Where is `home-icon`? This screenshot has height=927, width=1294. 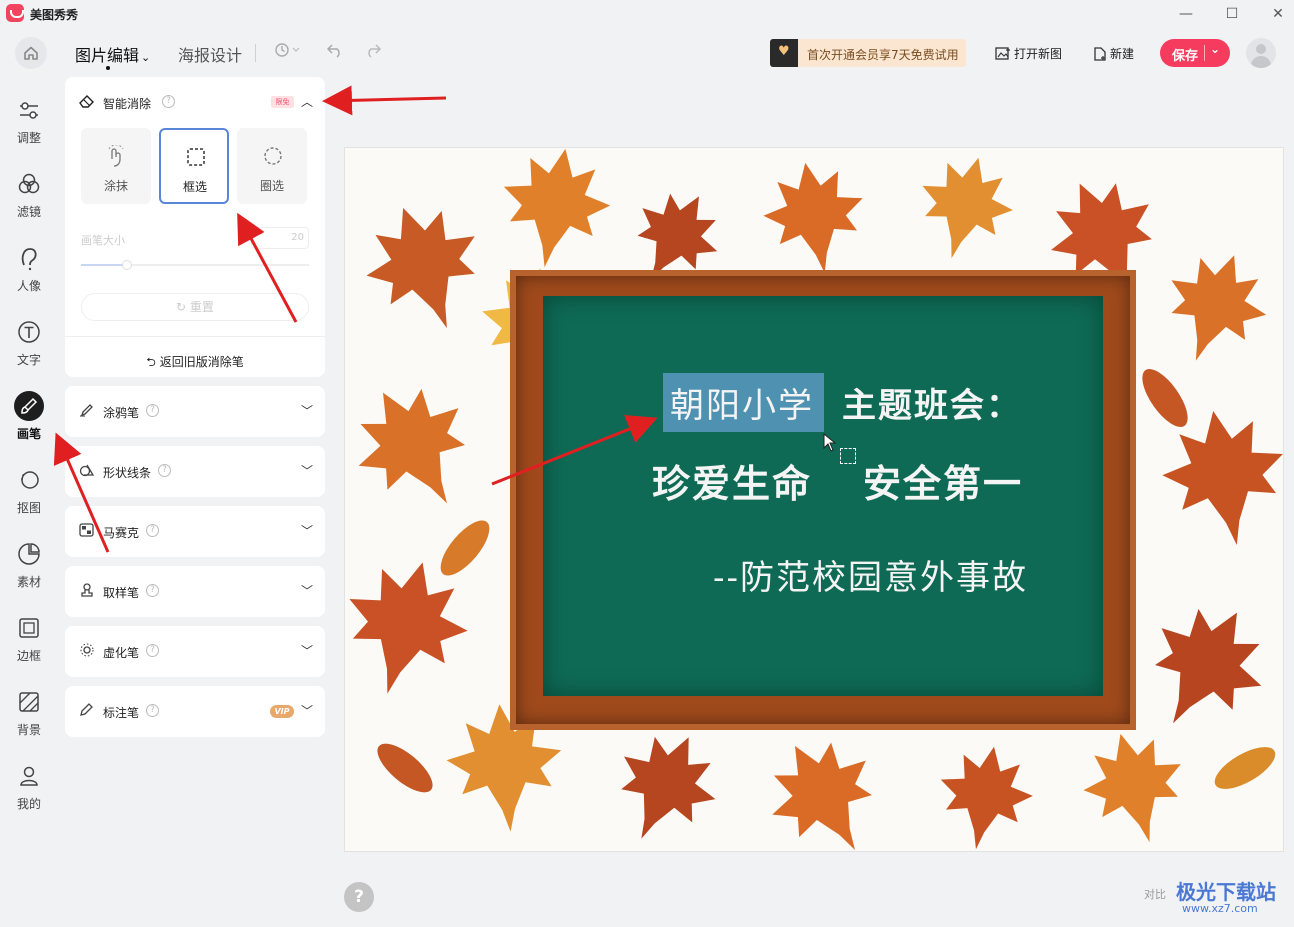 home-icon is located at coordinates (31, 53).